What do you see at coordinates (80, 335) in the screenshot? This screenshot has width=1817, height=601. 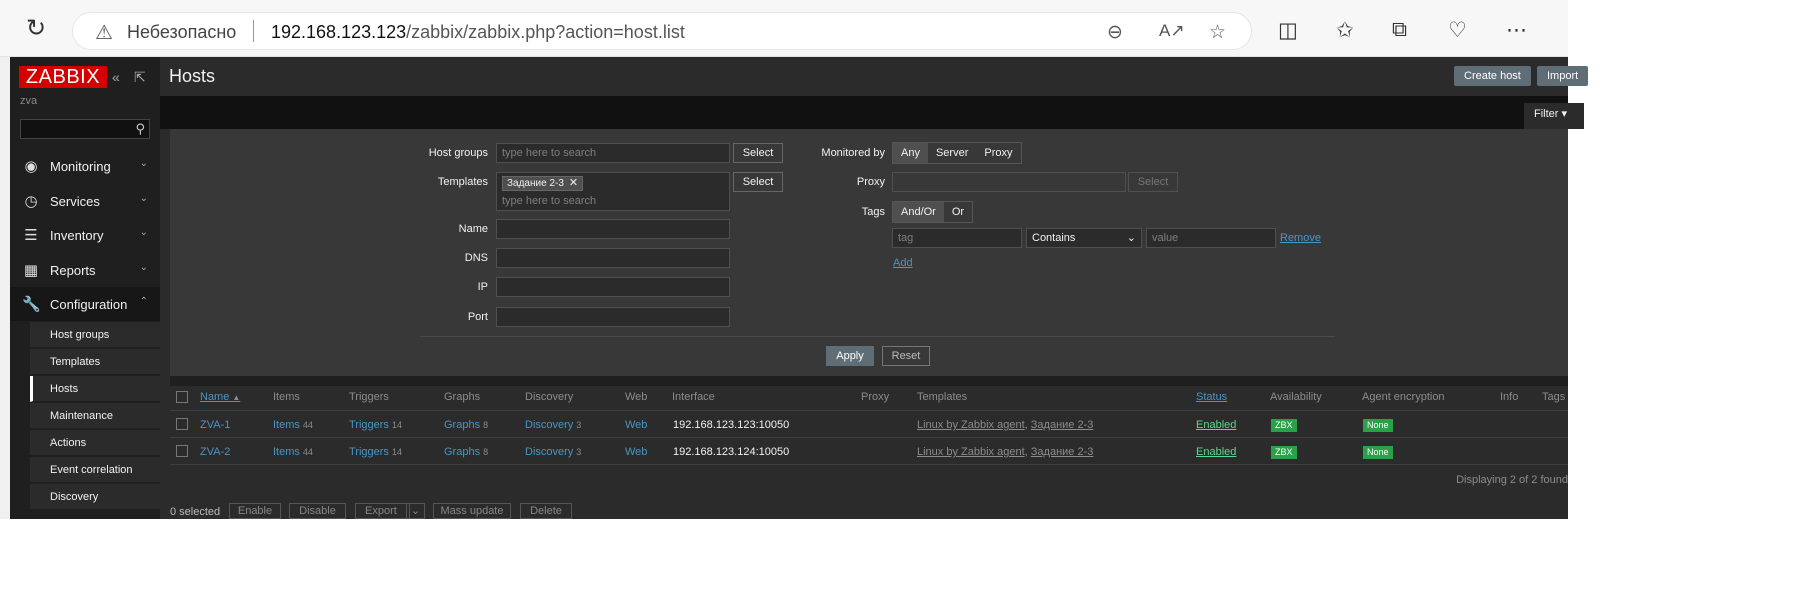 I see `submenu-label: Host groups` at bounding box center [80, 335].